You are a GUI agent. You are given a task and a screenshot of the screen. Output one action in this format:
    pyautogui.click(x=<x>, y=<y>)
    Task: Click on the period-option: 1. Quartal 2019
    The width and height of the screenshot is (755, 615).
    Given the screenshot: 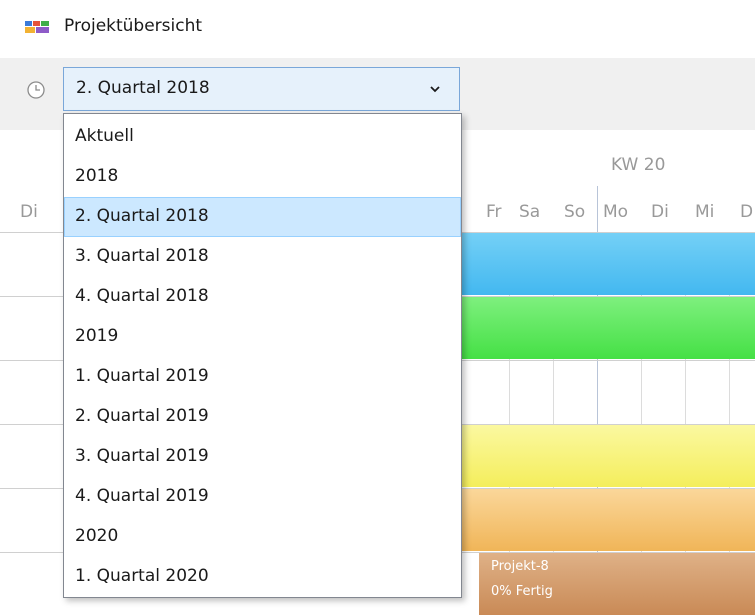 What is the action you would take?
    pyautogui.click(x=262, y=377)
    